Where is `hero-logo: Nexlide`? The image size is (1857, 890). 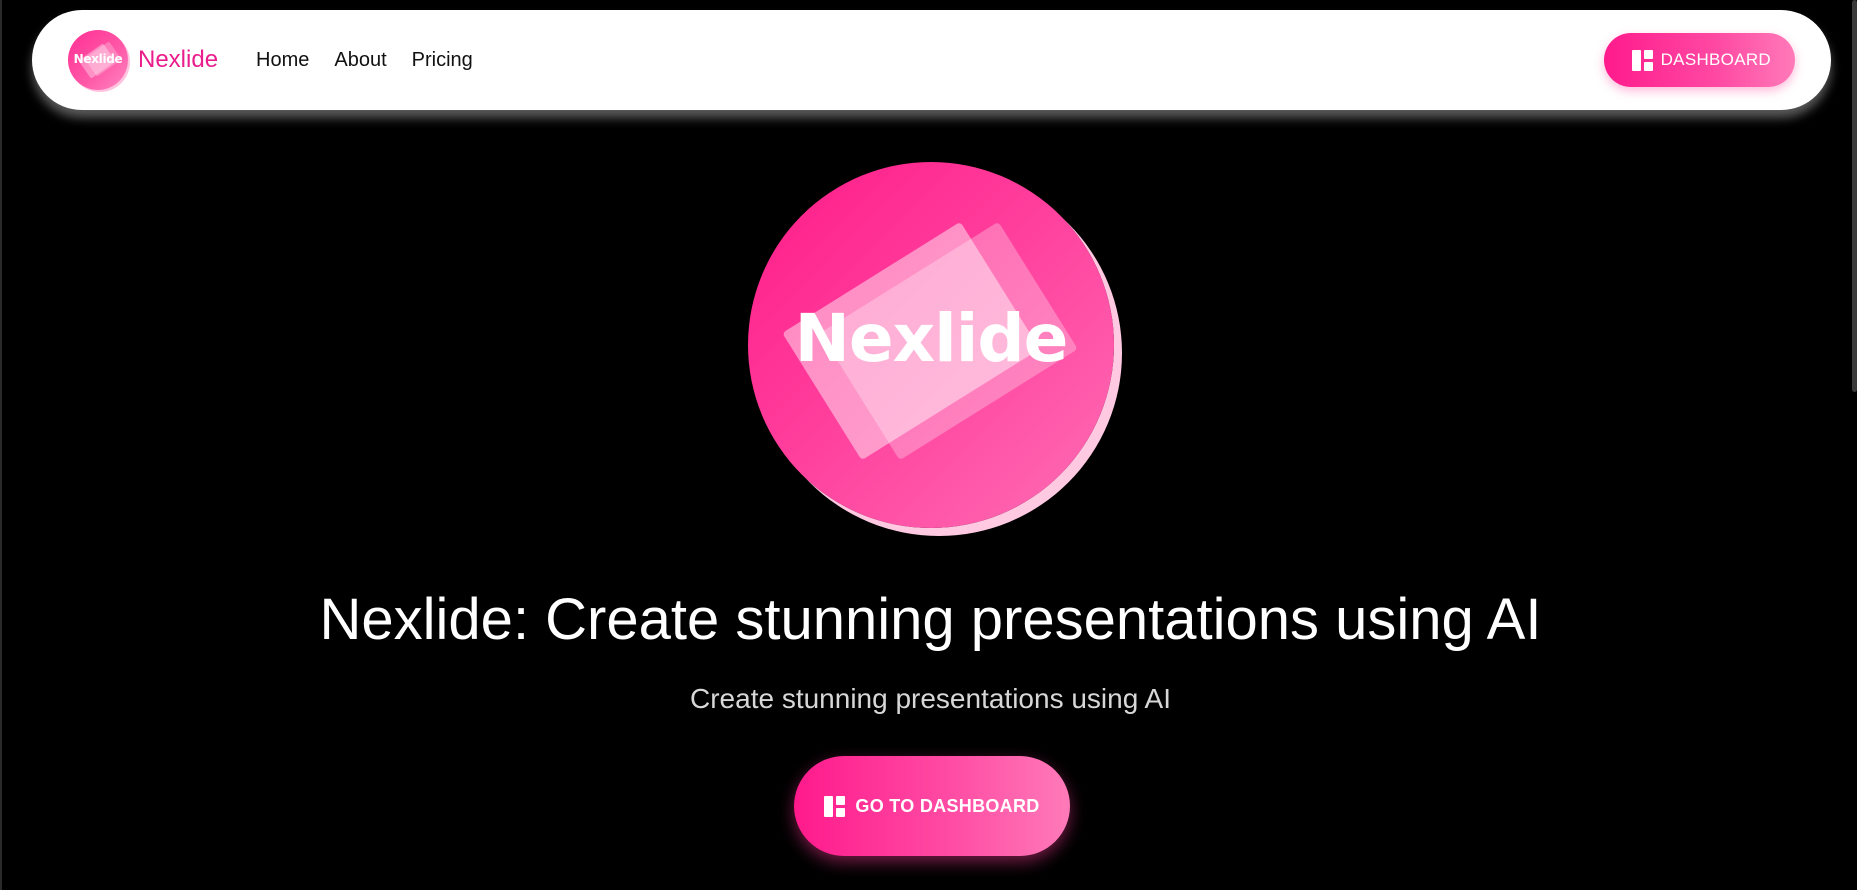 hero-logo: Nexlide is located at coordinates (931, 345).